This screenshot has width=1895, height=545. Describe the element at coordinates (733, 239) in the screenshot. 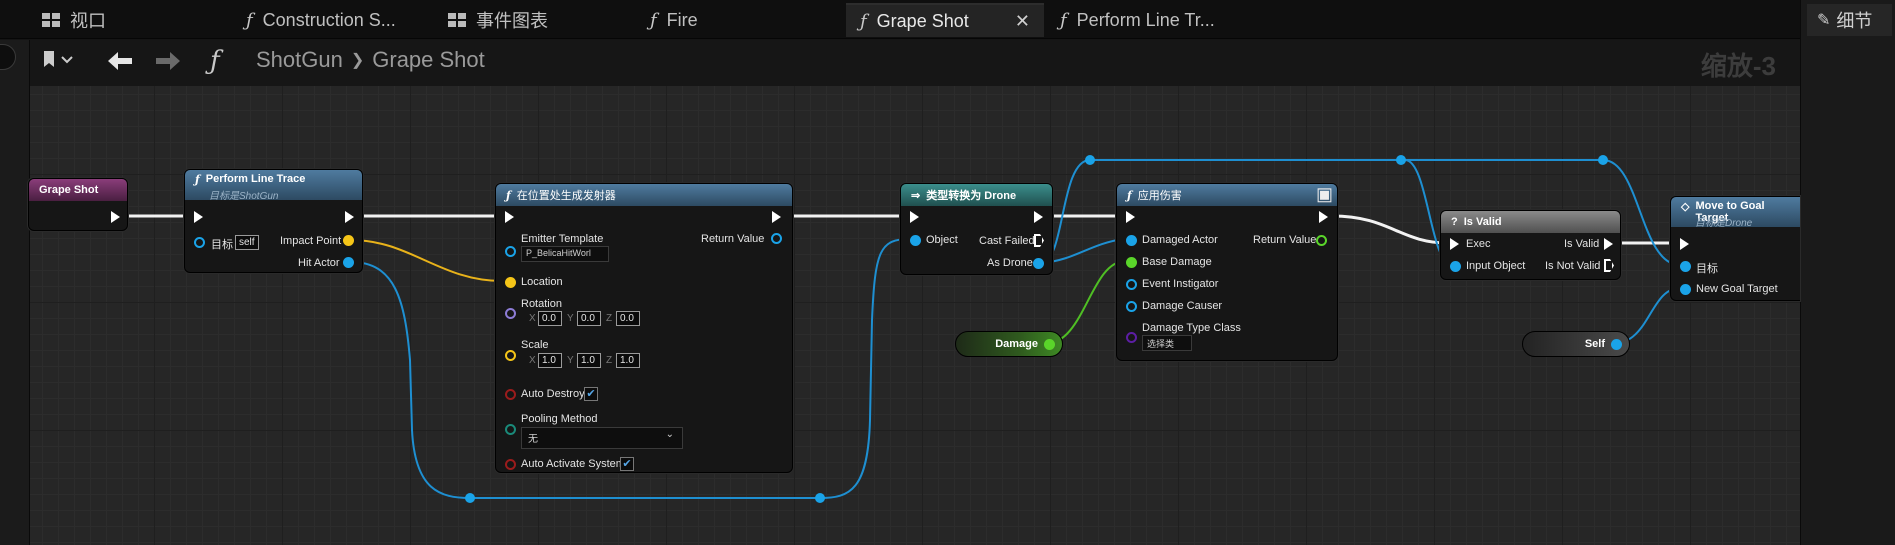

I see `pin-label-return-value: Return Value` at that location.